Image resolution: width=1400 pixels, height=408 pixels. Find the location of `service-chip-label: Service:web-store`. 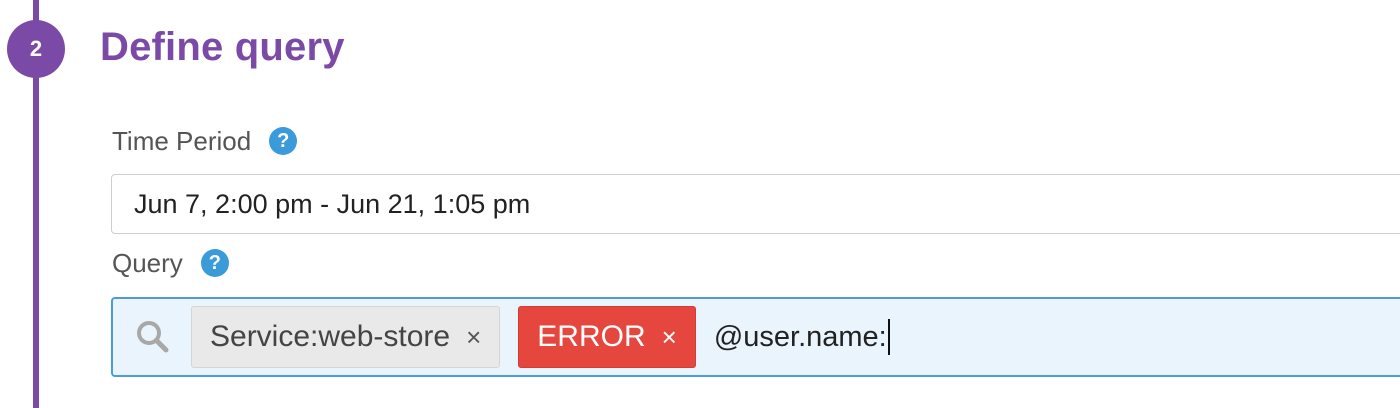

service-chip-label: Service:web-store is located at coordinates (330, 336).